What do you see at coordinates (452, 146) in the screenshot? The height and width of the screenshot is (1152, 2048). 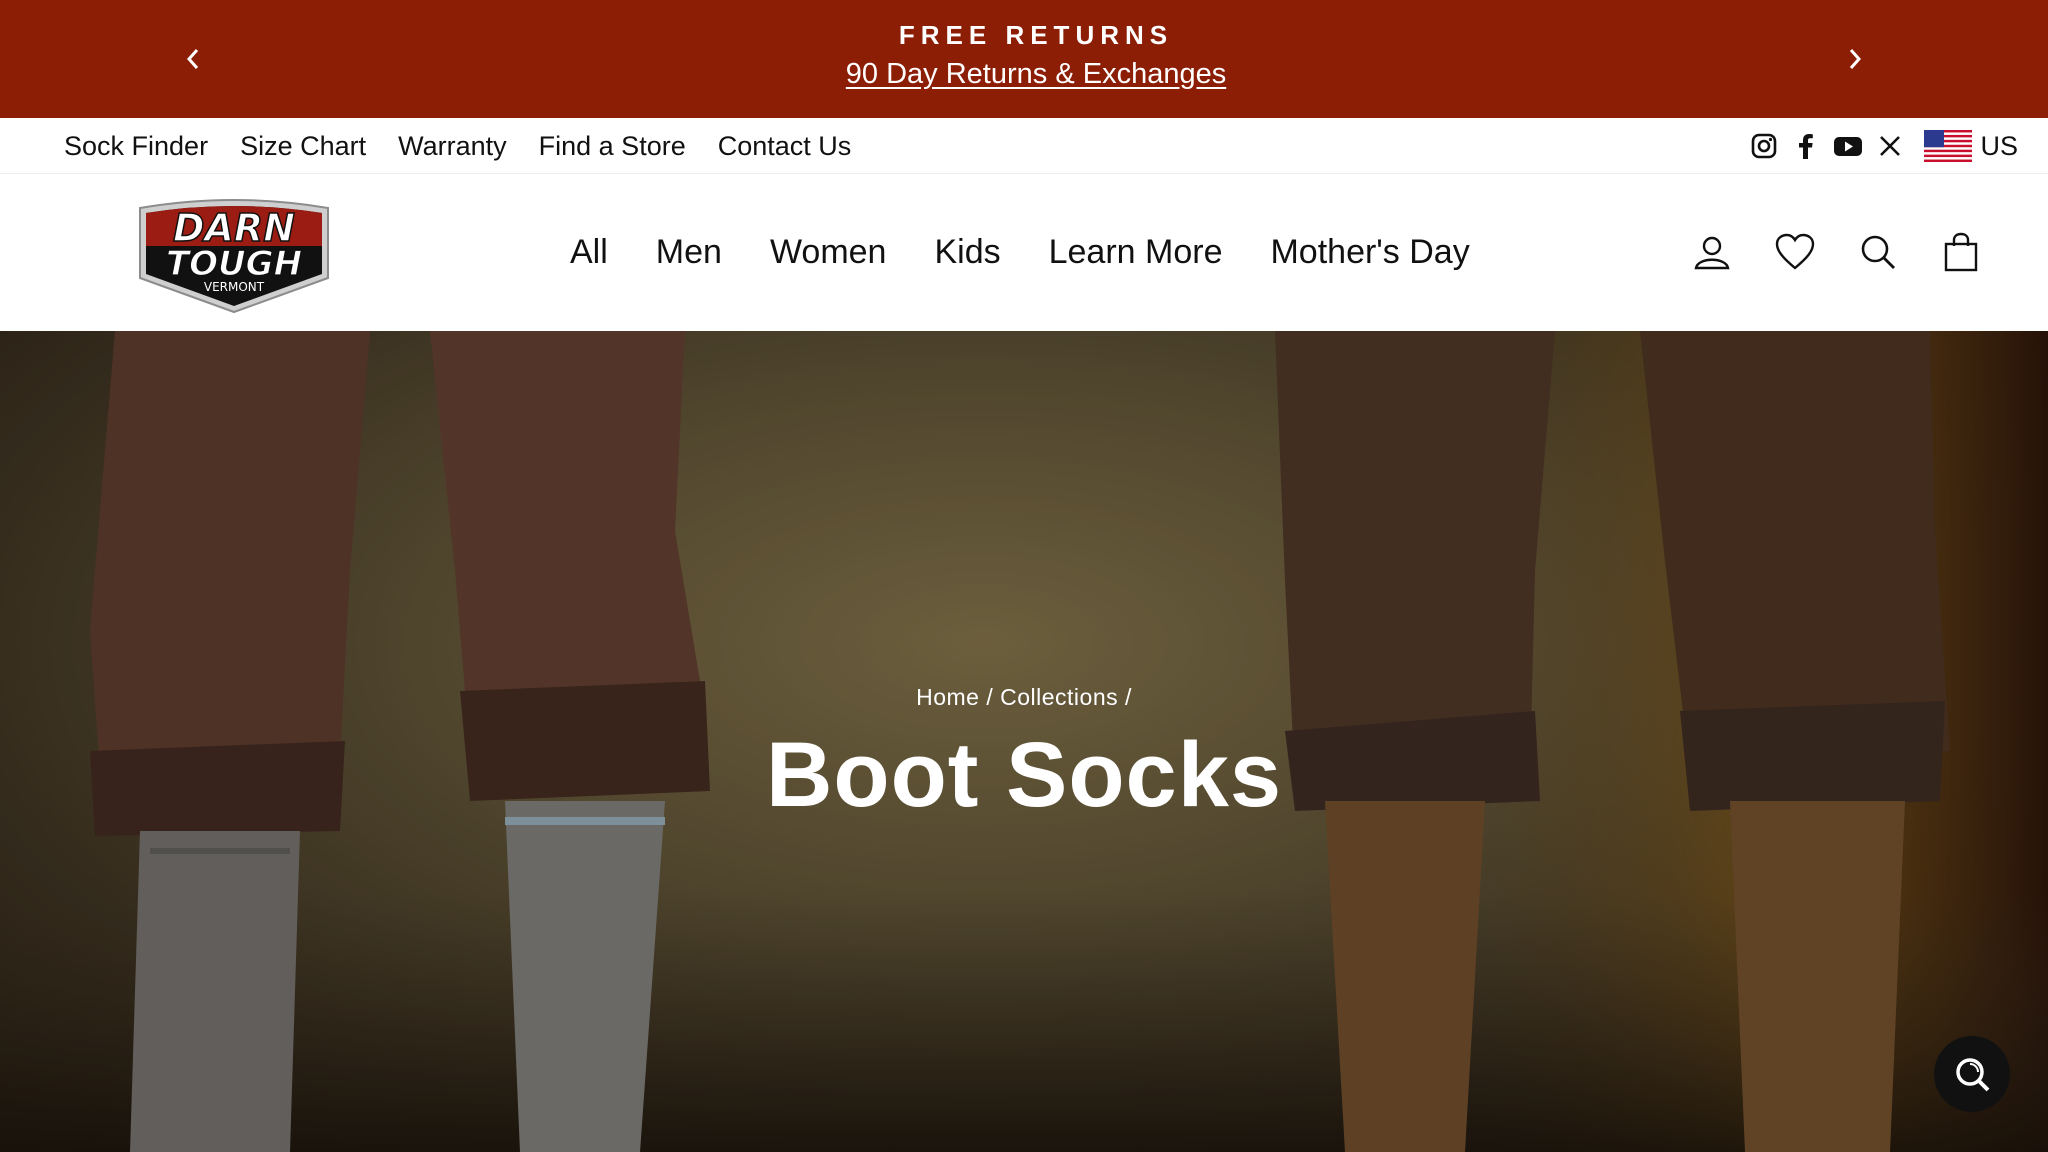 I see `warranty-link: Warranty` at bounding box center [452, 146].